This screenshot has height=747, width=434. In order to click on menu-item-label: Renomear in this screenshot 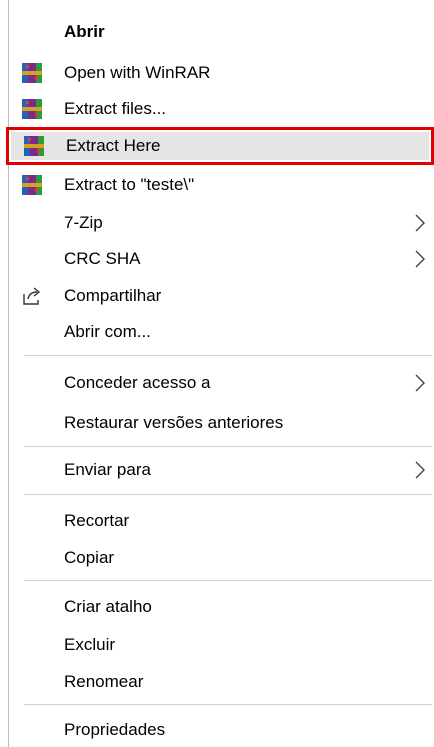, I will do `click(104, 681)`.